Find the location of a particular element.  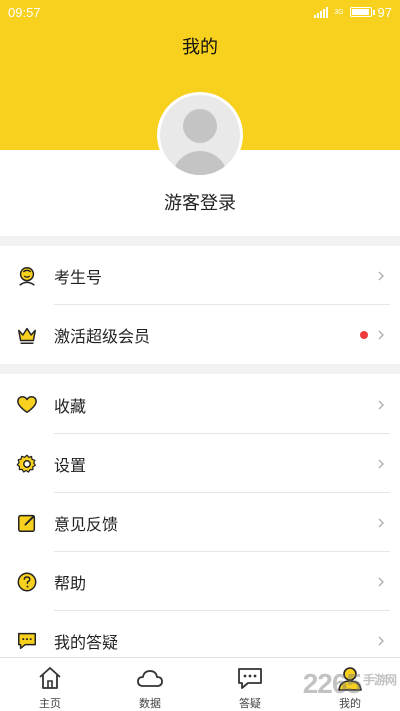

menu-label: 我的答疑 is located at coordinates (86, 643).